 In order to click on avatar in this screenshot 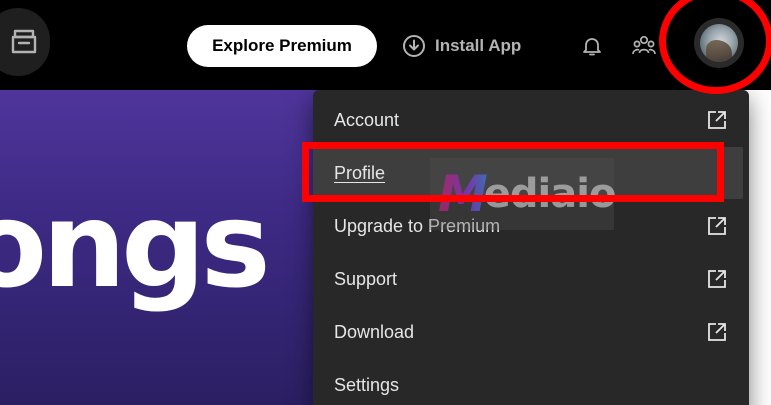, I will do `click(719, 43)`.